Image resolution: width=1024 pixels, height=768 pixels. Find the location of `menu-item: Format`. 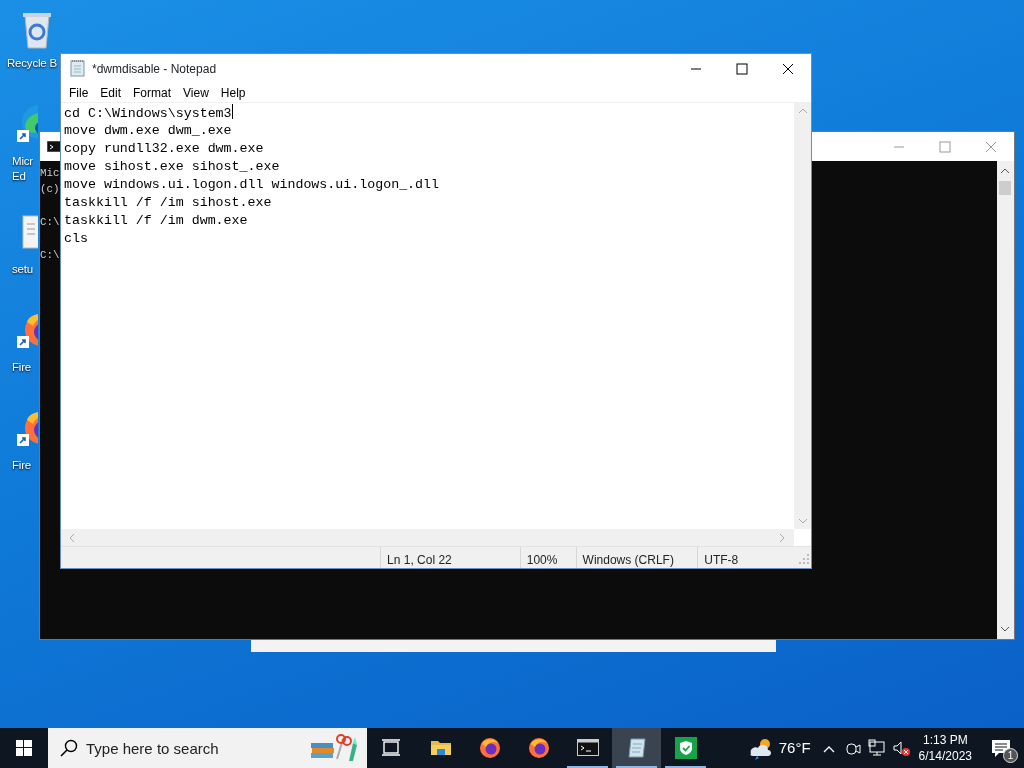

menu-item: Format is located at coordinates (152, 92).